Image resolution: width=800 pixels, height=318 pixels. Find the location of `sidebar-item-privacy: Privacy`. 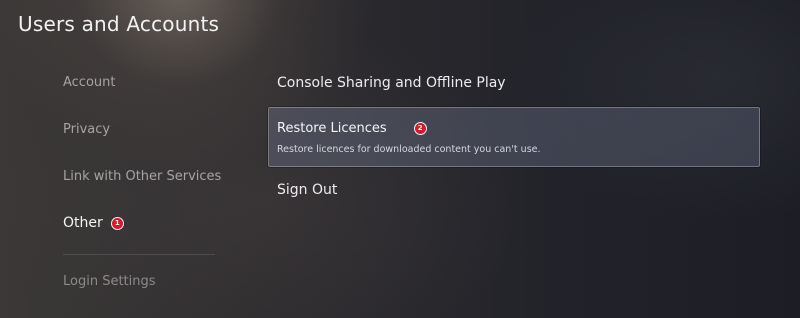

sidebar-item-privacy: Privacy is located at coordinates (86, 130).